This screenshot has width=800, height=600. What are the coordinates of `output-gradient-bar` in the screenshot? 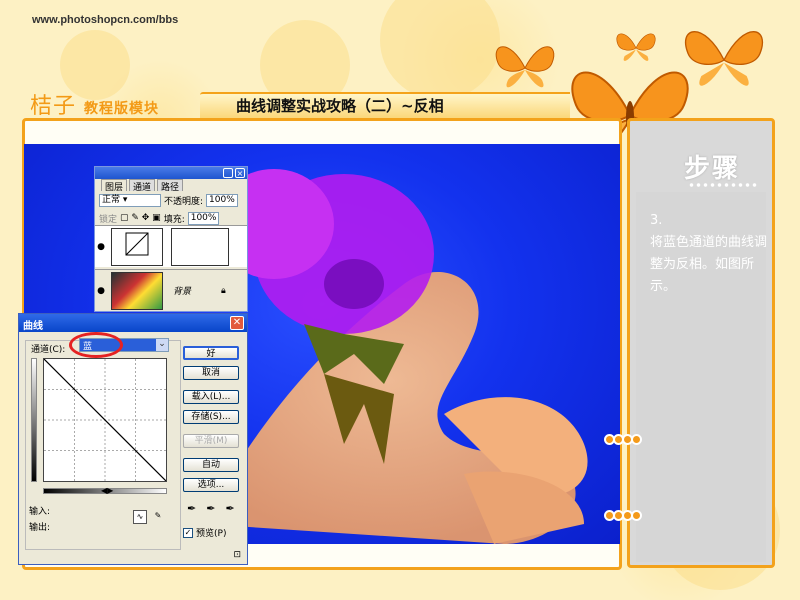 It's located at (34, 420).